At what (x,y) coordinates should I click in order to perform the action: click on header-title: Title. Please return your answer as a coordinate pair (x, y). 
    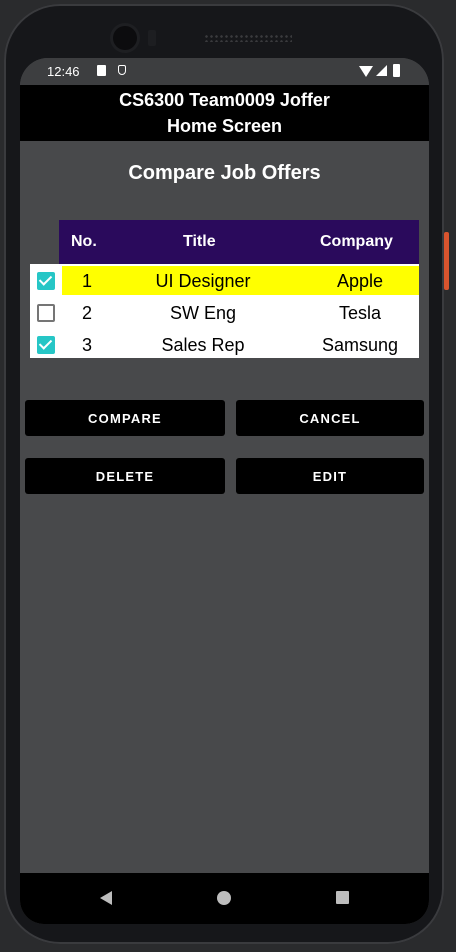
    Looking at the image, I should click on (199, 241).